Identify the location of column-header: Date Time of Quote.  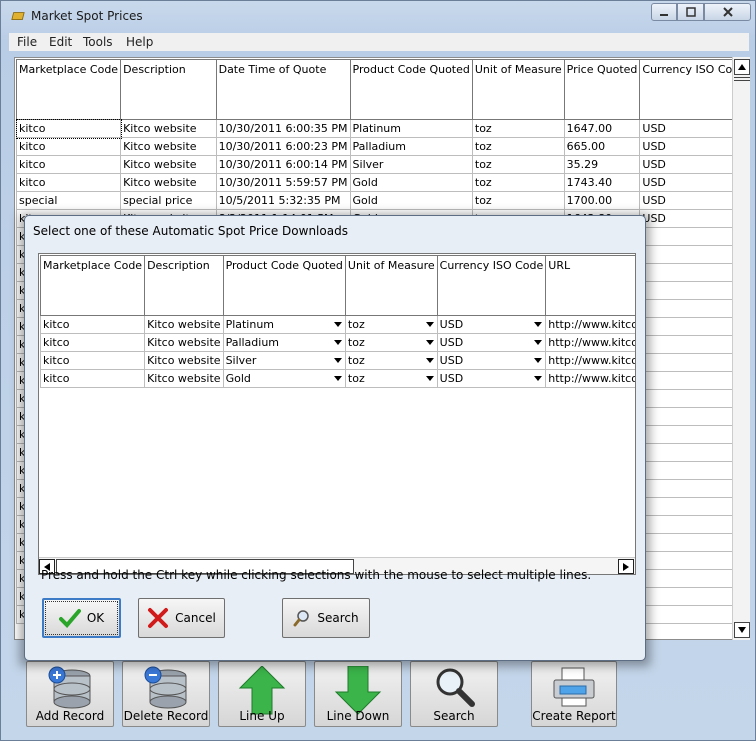
(283, 89).